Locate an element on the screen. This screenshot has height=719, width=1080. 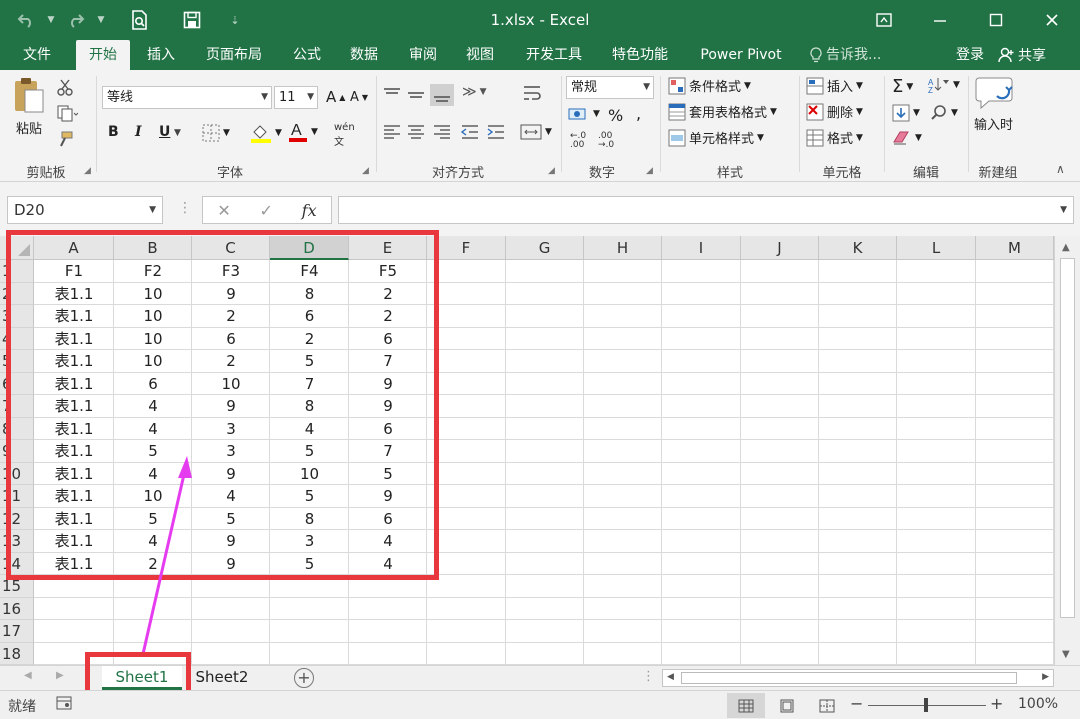
prev-sheet-icon: ◀ is located at coordinates (28, 675).